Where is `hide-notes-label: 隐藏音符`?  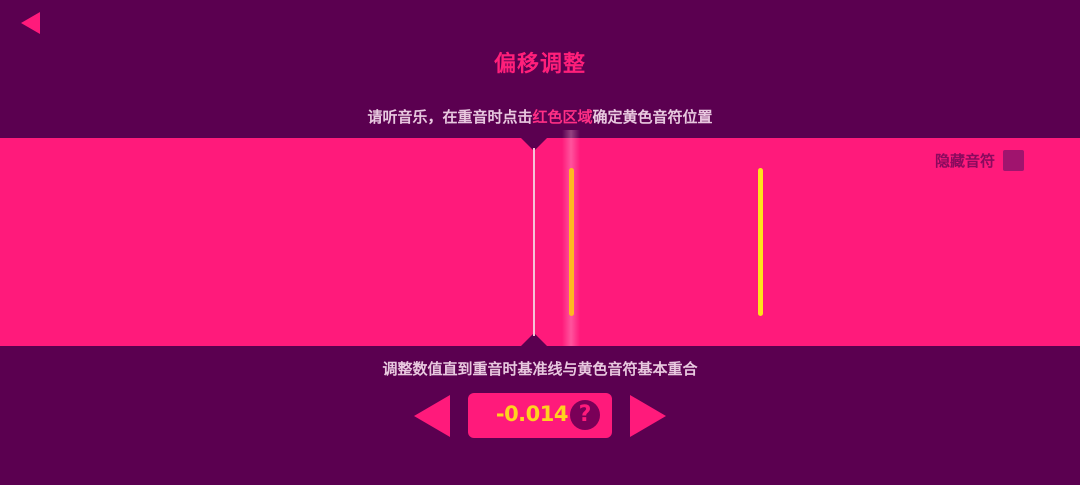 hide-notes-label: 隐藏音符 is located at coordinates (964, 161).